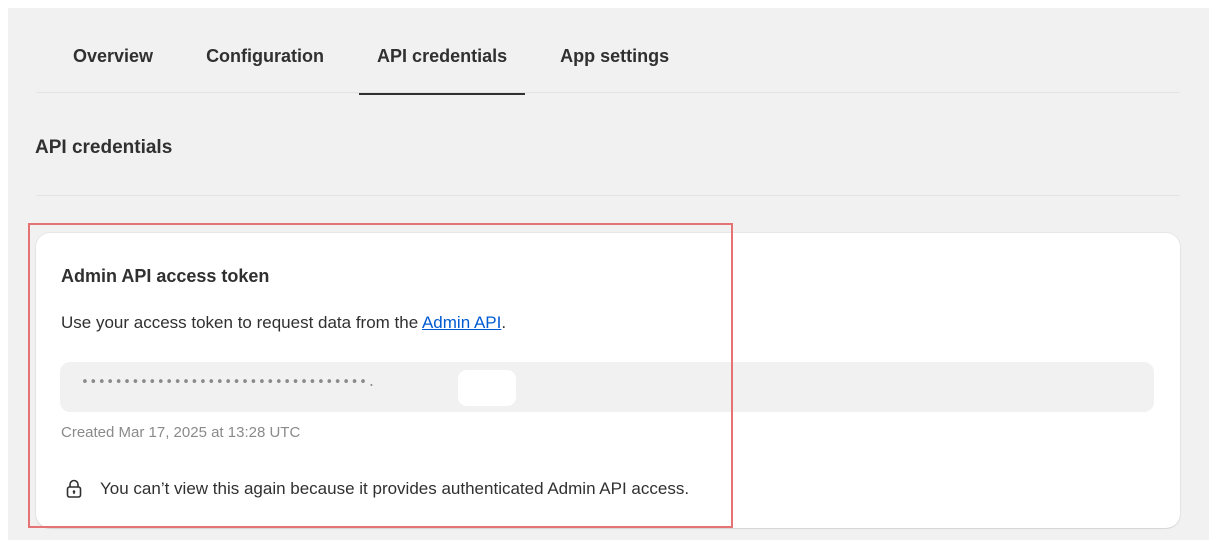  I want to click on tab-app-settings: App settings, so click(614, 69).